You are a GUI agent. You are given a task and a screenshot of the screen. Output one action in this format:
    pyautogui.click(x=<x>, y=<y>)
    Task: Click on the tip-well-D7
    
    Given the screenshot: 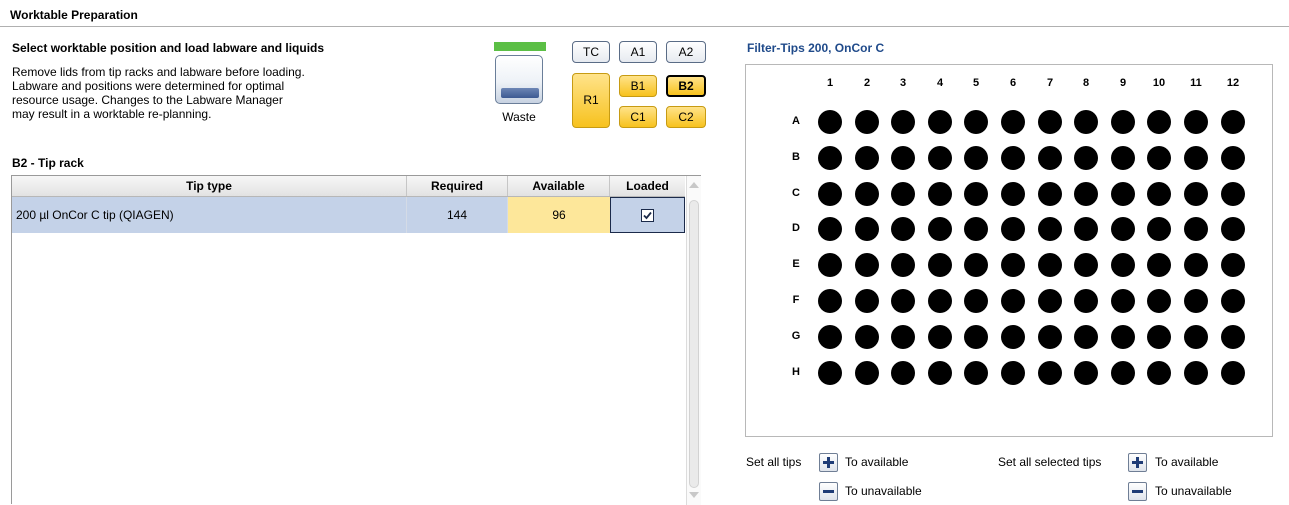 What is the action you would take?
    pyautogui.click(x=1050, y=229)
    